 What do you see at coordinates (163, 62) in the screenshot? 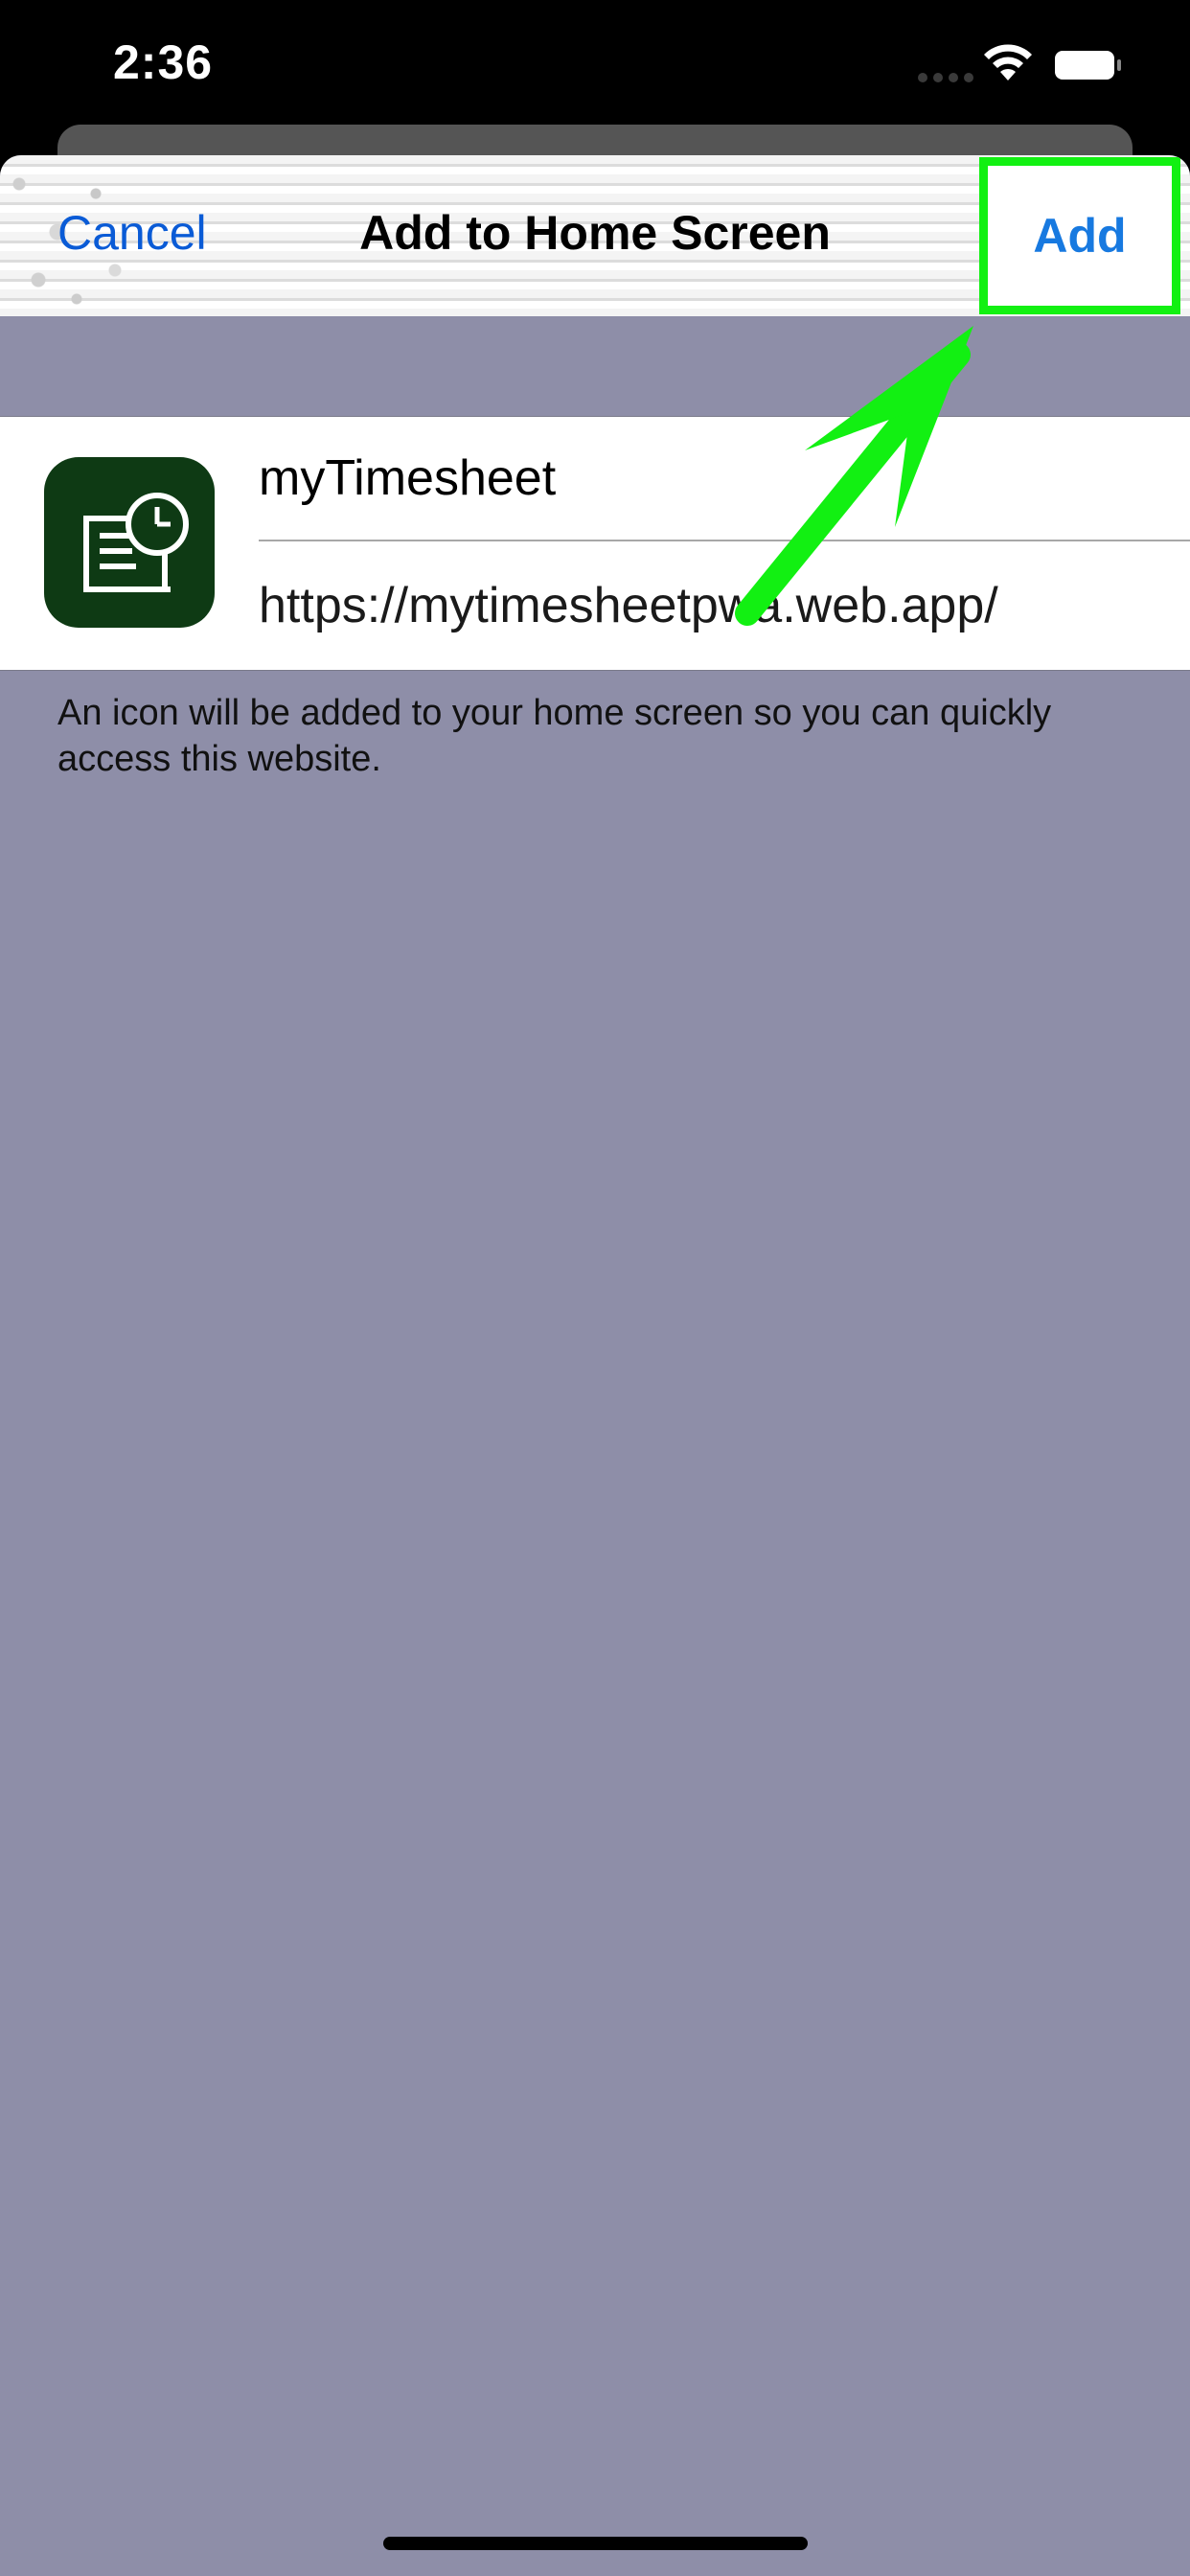
I see `status-time: 2:36` at bounding box center [163, 62].